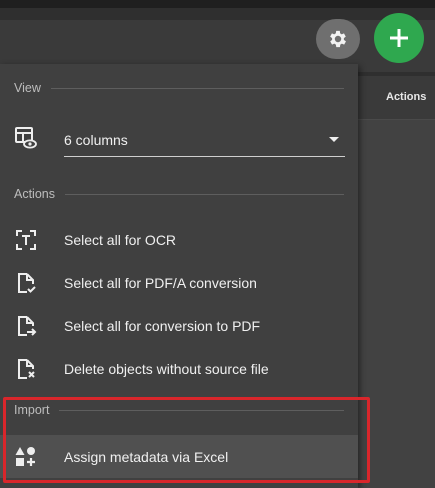 The width and height of the screenshot is (435, 488). I want to click on menu-item-pdfa: Select all for PDF/A conversion, so click(179, 282).